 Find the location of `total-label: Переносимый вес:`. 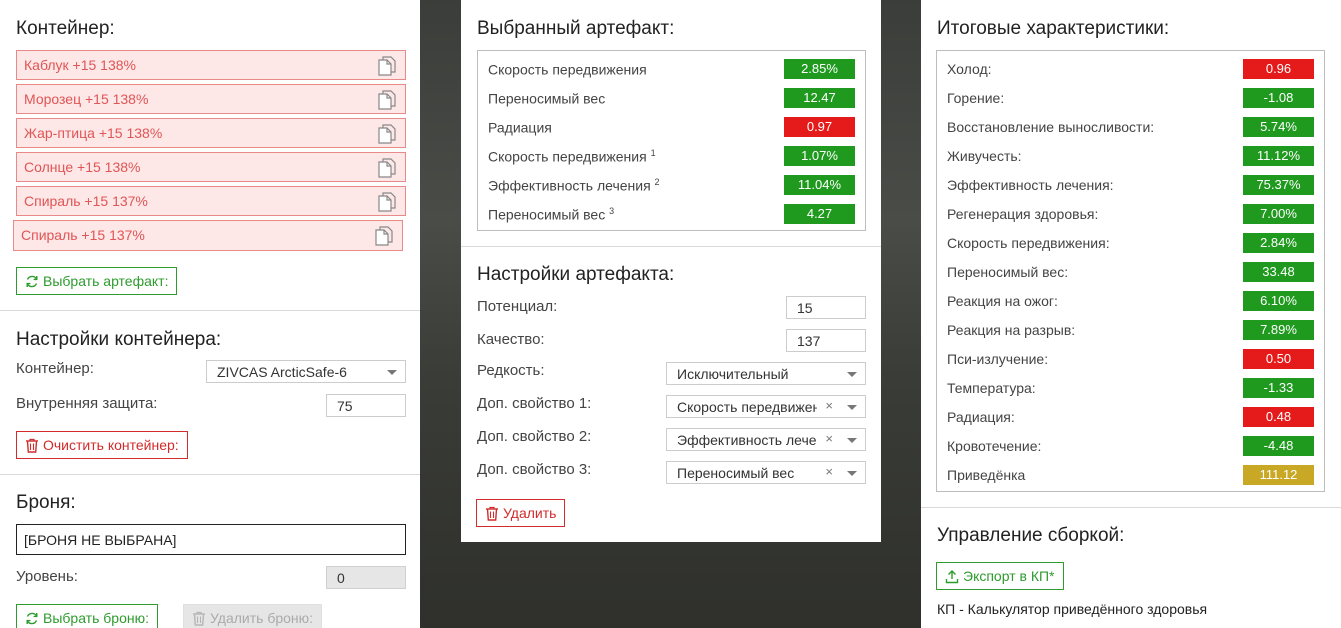

total-label: Переносимый вес: is located at coordinates (1008, 272).